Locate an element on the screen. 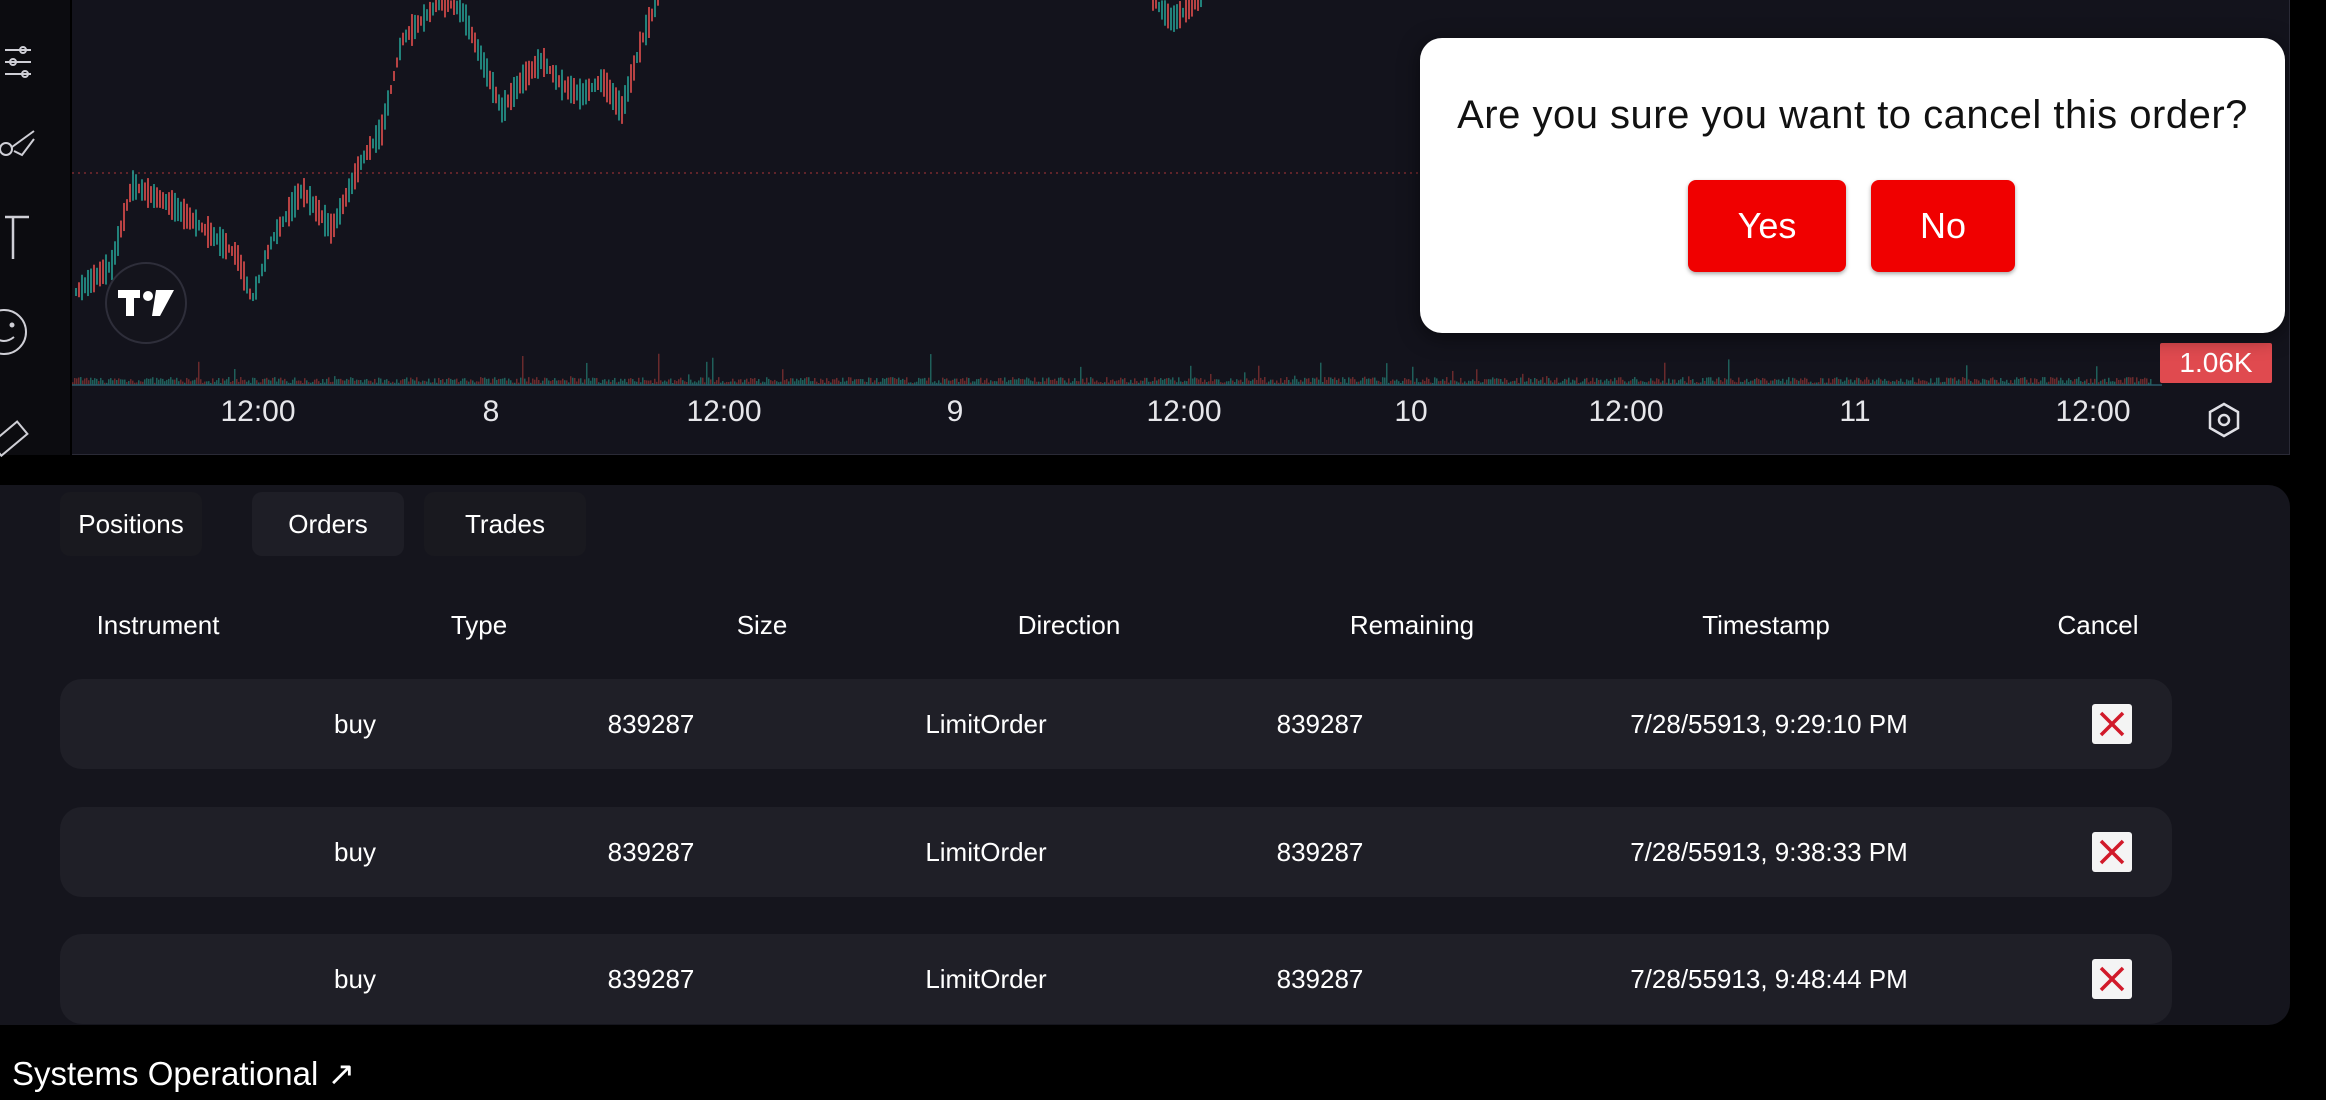 The width and height of the screenshot is (2326, 1100). close-icon is located at coordinates (2112, 979).